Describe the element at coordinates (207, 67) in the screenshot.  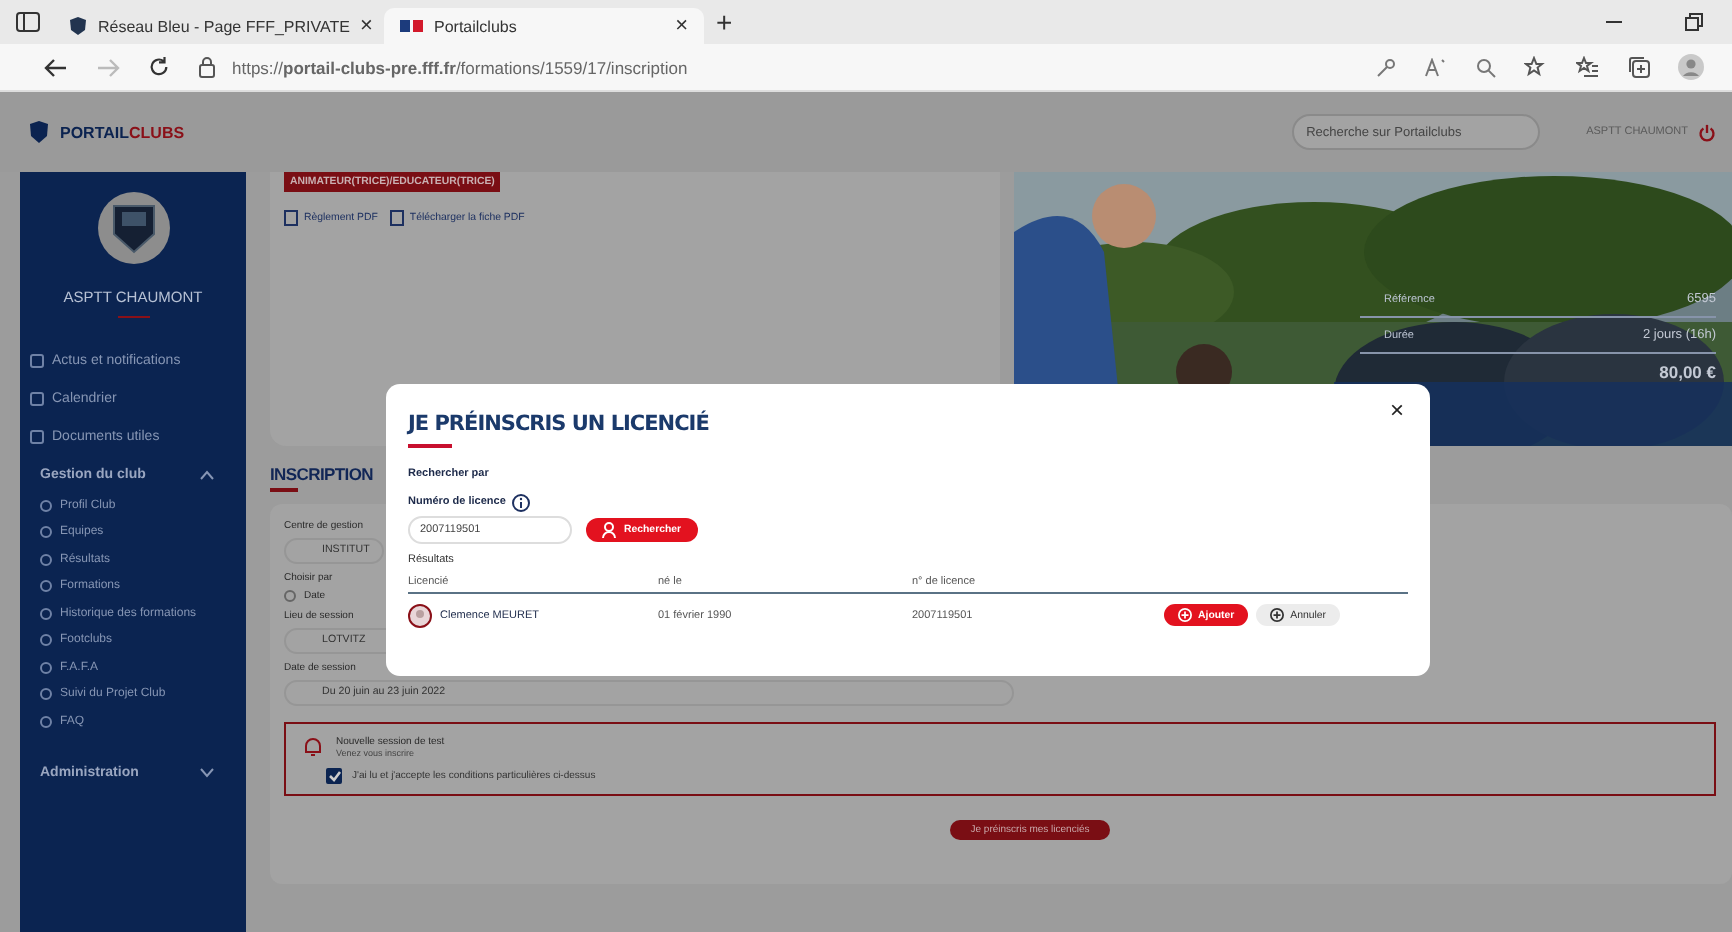
I see `lock-icon` at that location.